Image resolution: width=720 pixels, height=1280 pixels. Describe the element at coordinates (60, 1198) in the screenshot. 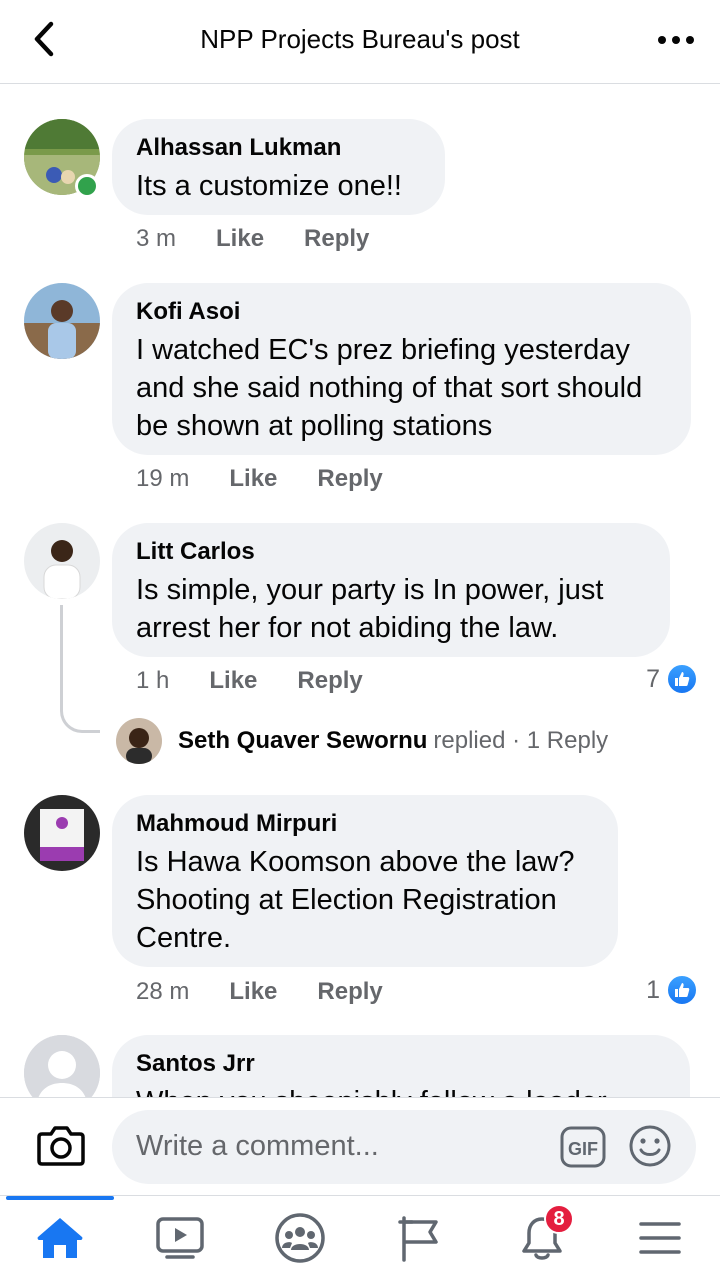

I see `active-tab-indicator` at that location.